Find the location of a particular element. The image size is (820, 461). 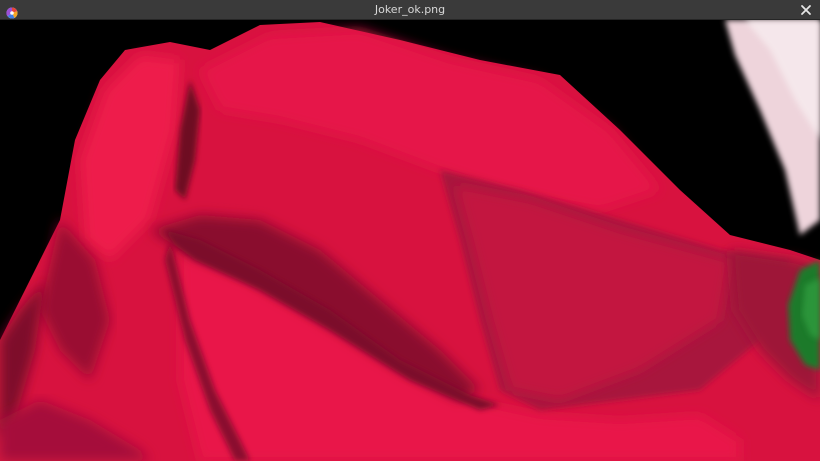

title-bar: Joker_ok.png is located at coordinates (410, 10).